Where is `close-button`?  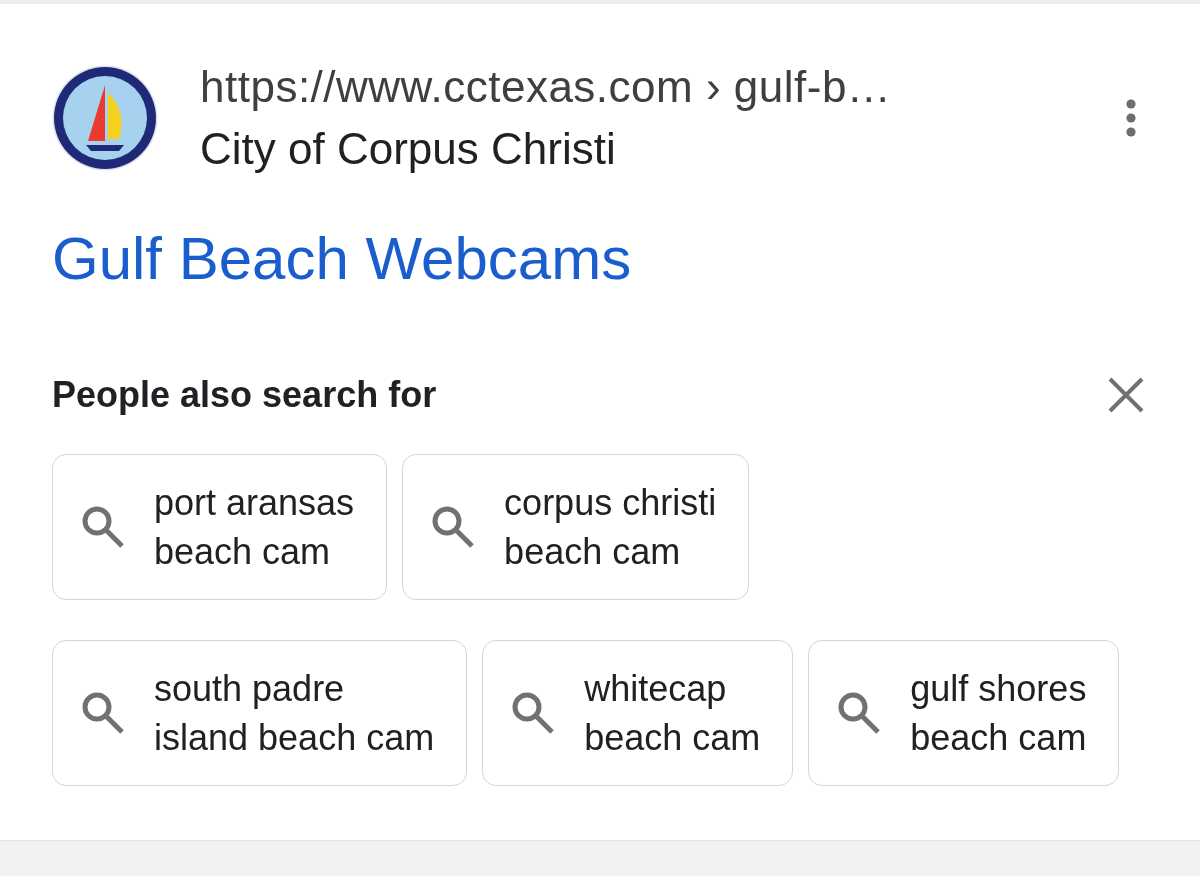 close-button is located at coordinates (1126, 395).